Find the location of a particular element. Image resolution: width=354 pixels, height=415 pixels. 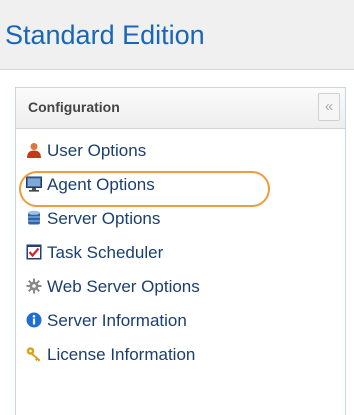

double-chevron-left-icon: « is located at coordinates (329, 106).